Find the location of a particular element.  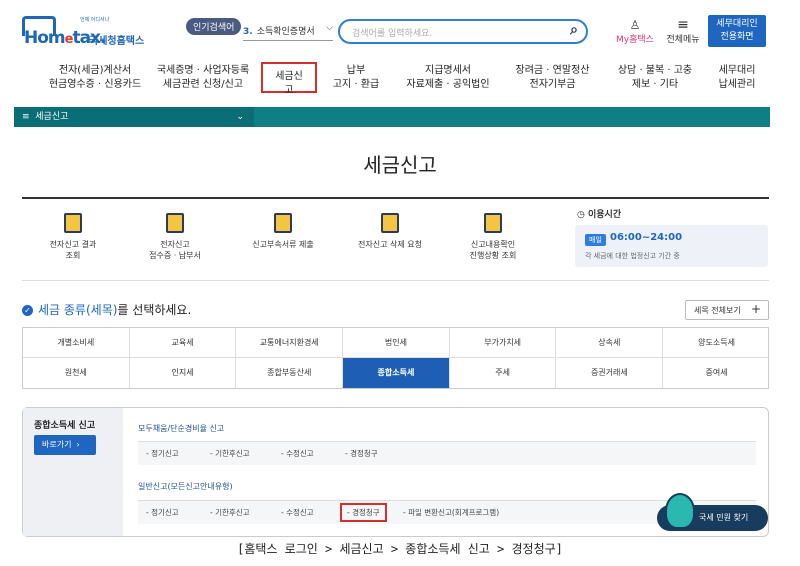

menu-icon: ≡ is located at coordinates (26, 117).